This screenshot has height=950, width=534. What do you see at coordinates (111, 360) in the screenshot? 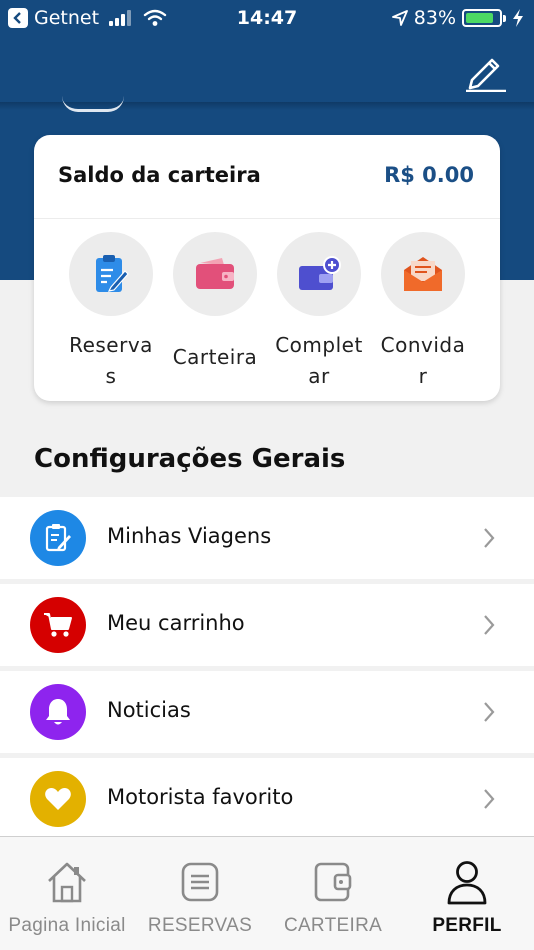
I see `action-label: Reserva s` at bounding box center [111, 360].